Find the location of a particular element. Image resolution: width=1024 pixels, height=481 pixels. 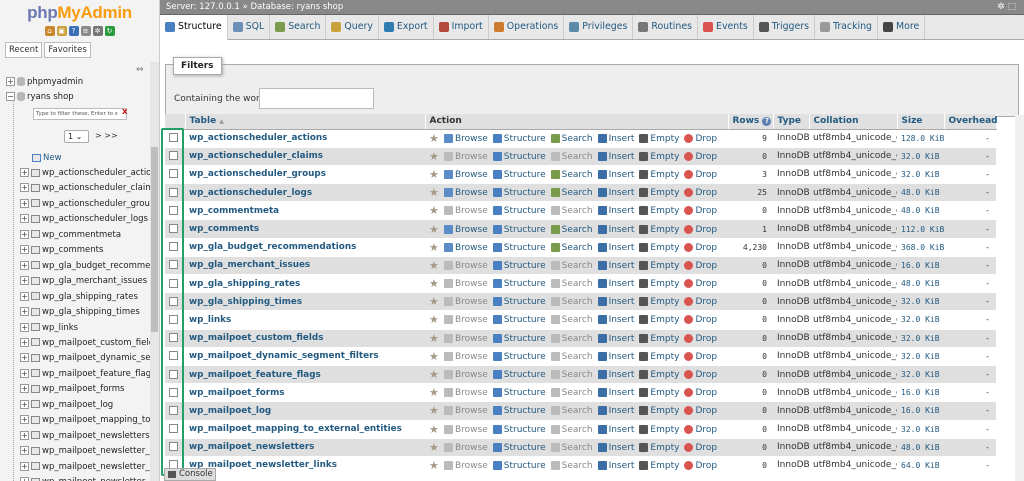

filter-clear-button: X is located at coordinates (124, 112).